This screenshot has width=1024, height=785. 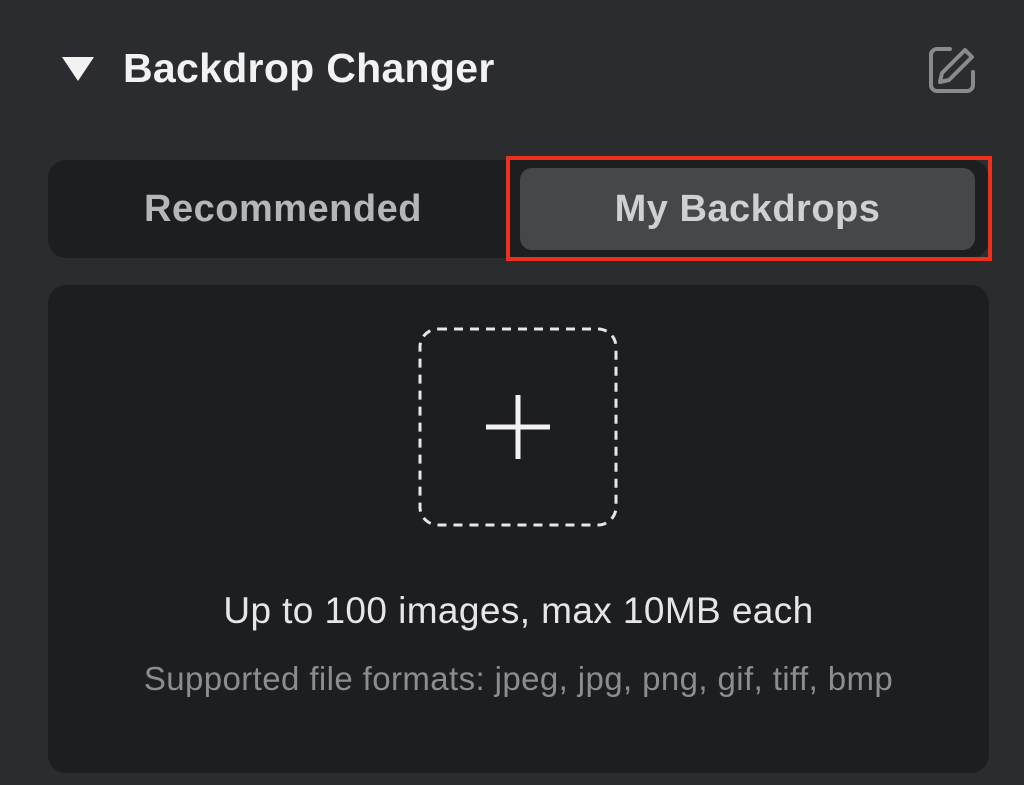 I want to click on edit-icon, so click(x=952, y=70).